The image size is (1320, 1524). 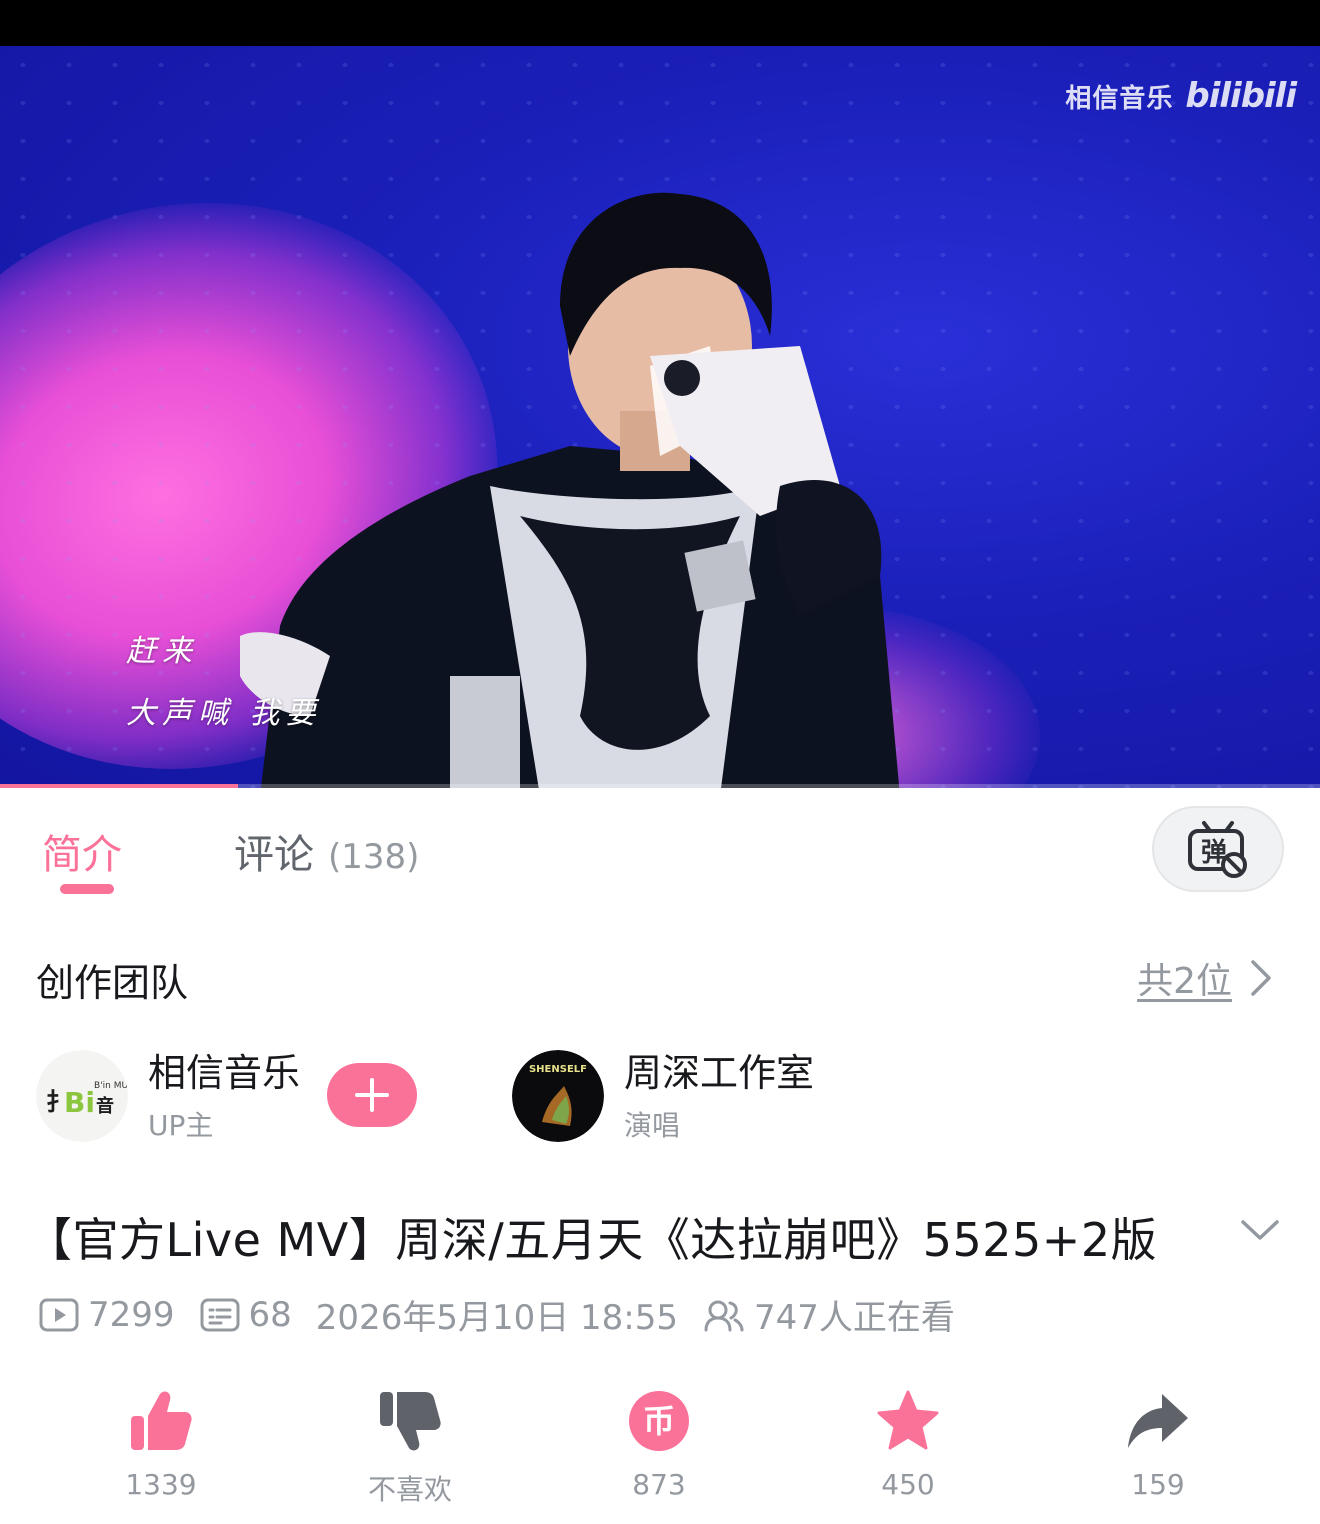 What do you see at coordinates (908, 1484) in the screenshot?
I see `favorite-count: 450` at bounding box center [908, 1484].